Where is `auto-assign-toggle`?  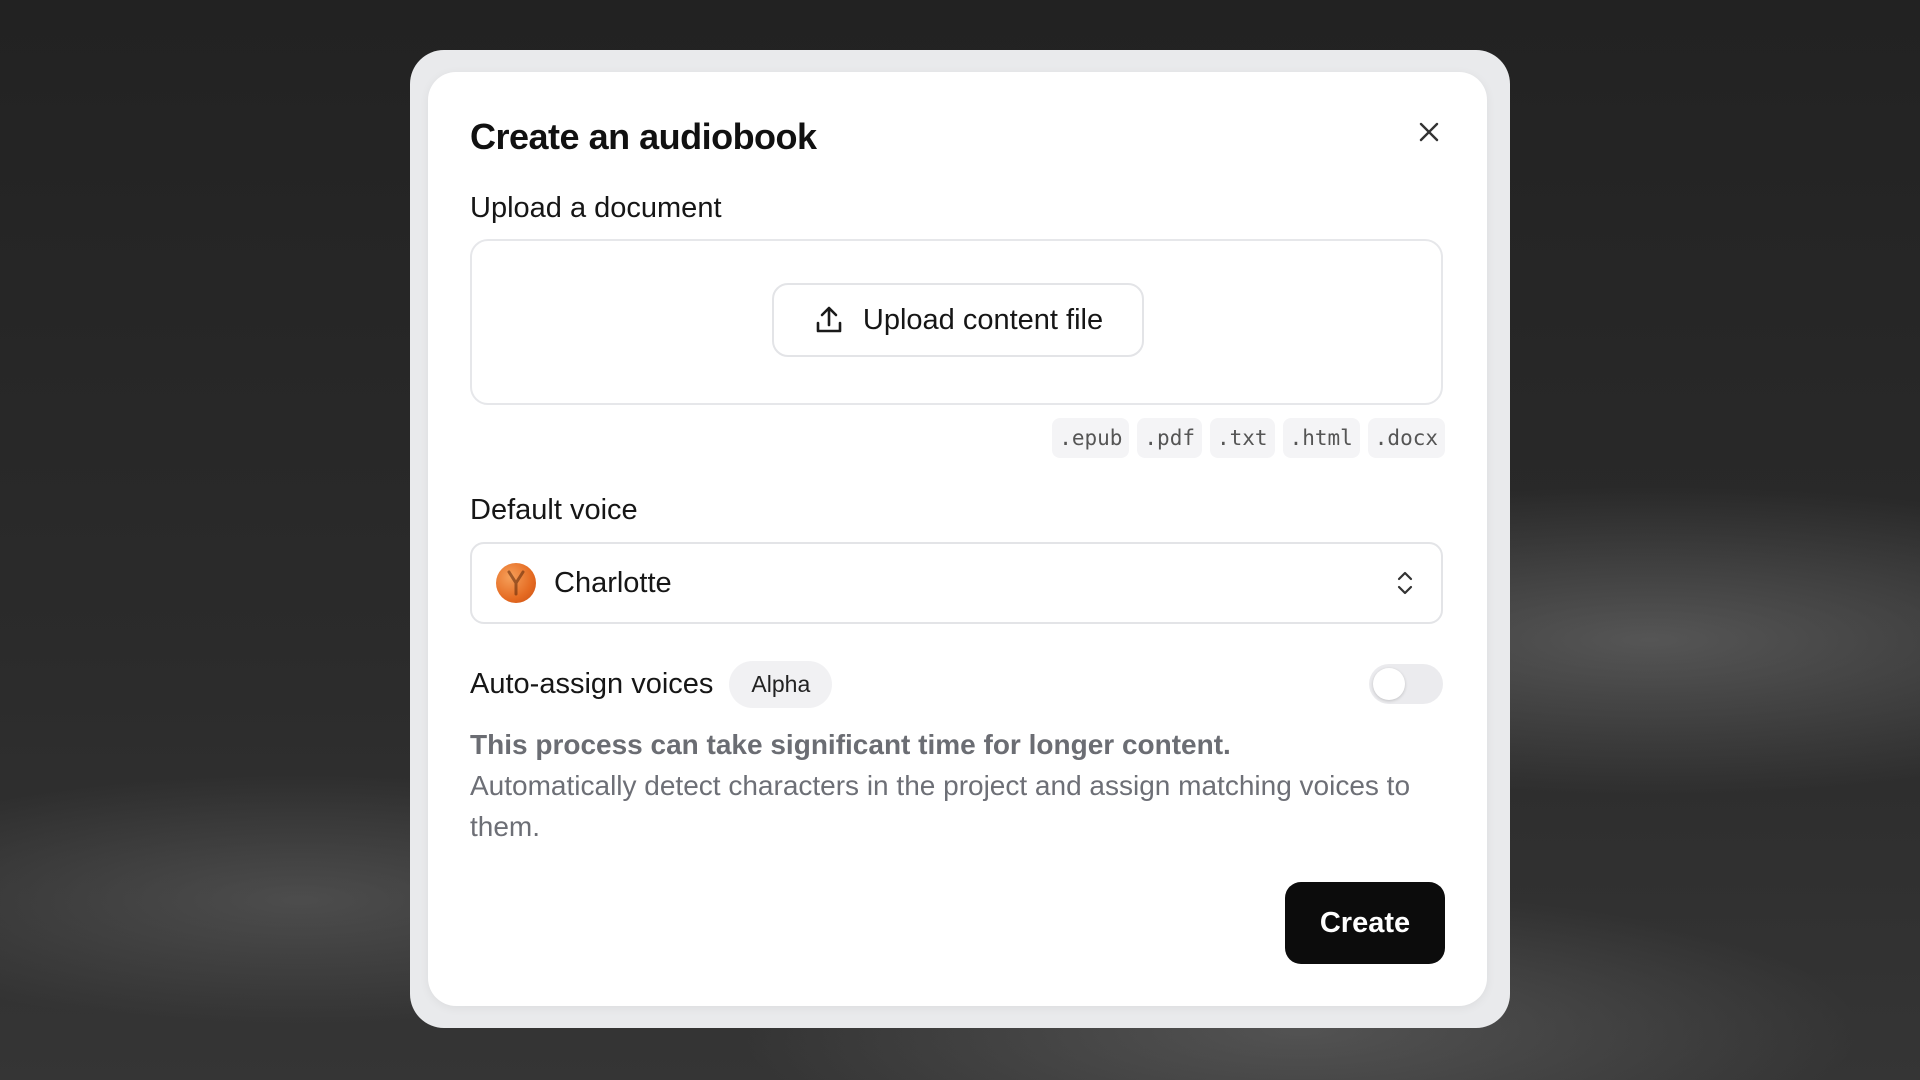
auto-assign-toggle is located at coordinates (1406, 684).